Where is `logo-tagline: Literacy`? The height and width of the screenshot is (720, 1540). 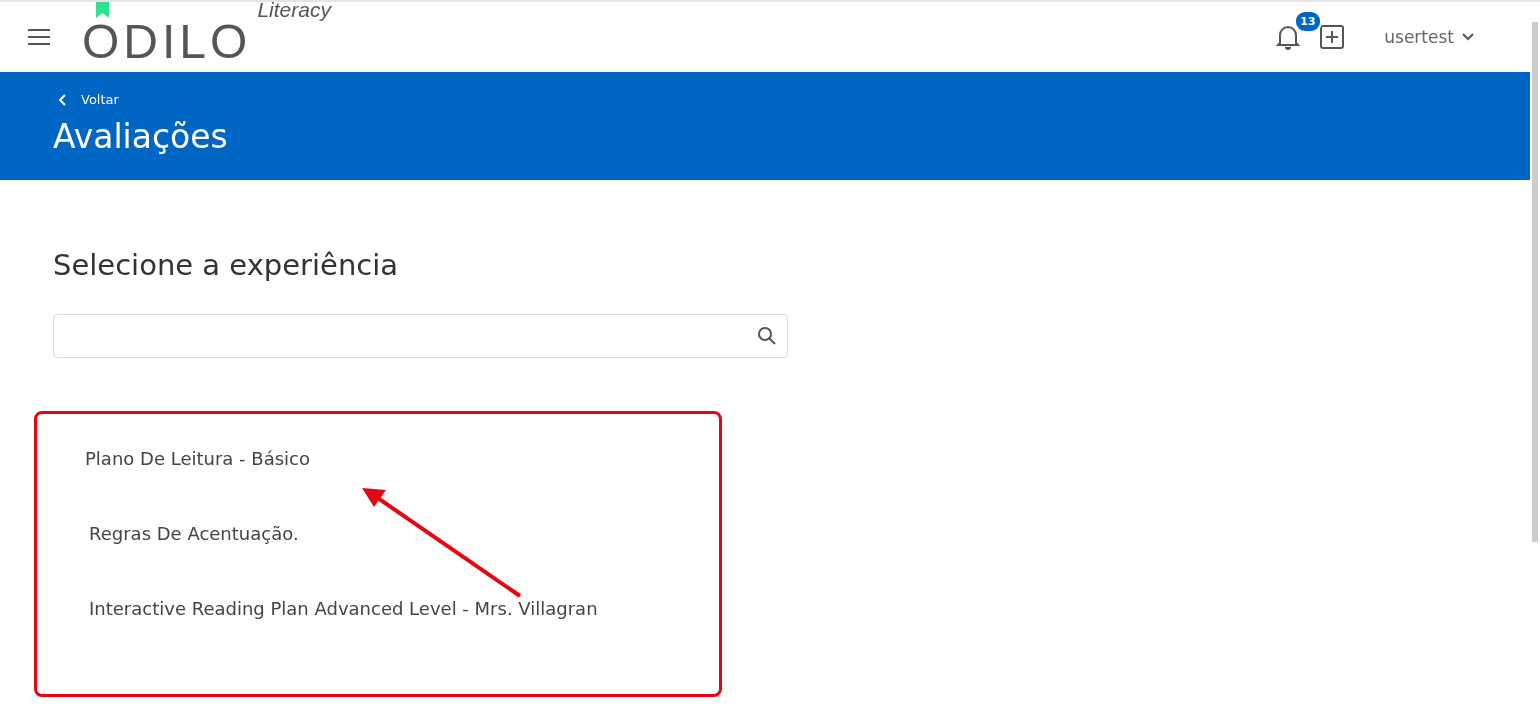
logo-tagline: Literacy is located at coordinates (294, 12).